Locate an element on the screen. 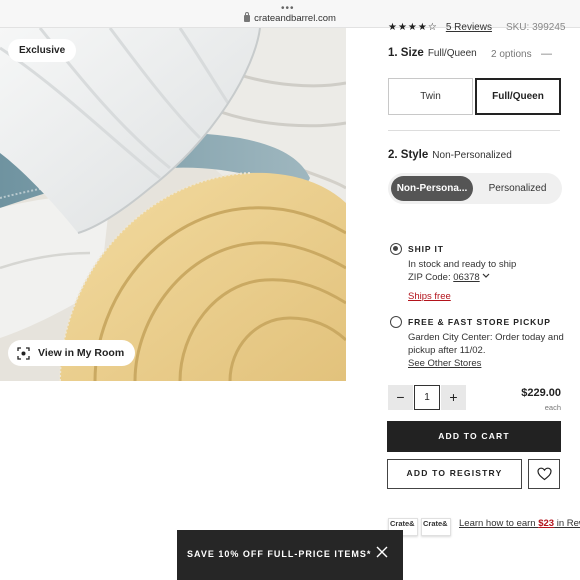 Image resolution: width=580 pixels, height=580 pixels. size-selected-value: Full/Queen is located at coordinates (452, 53).